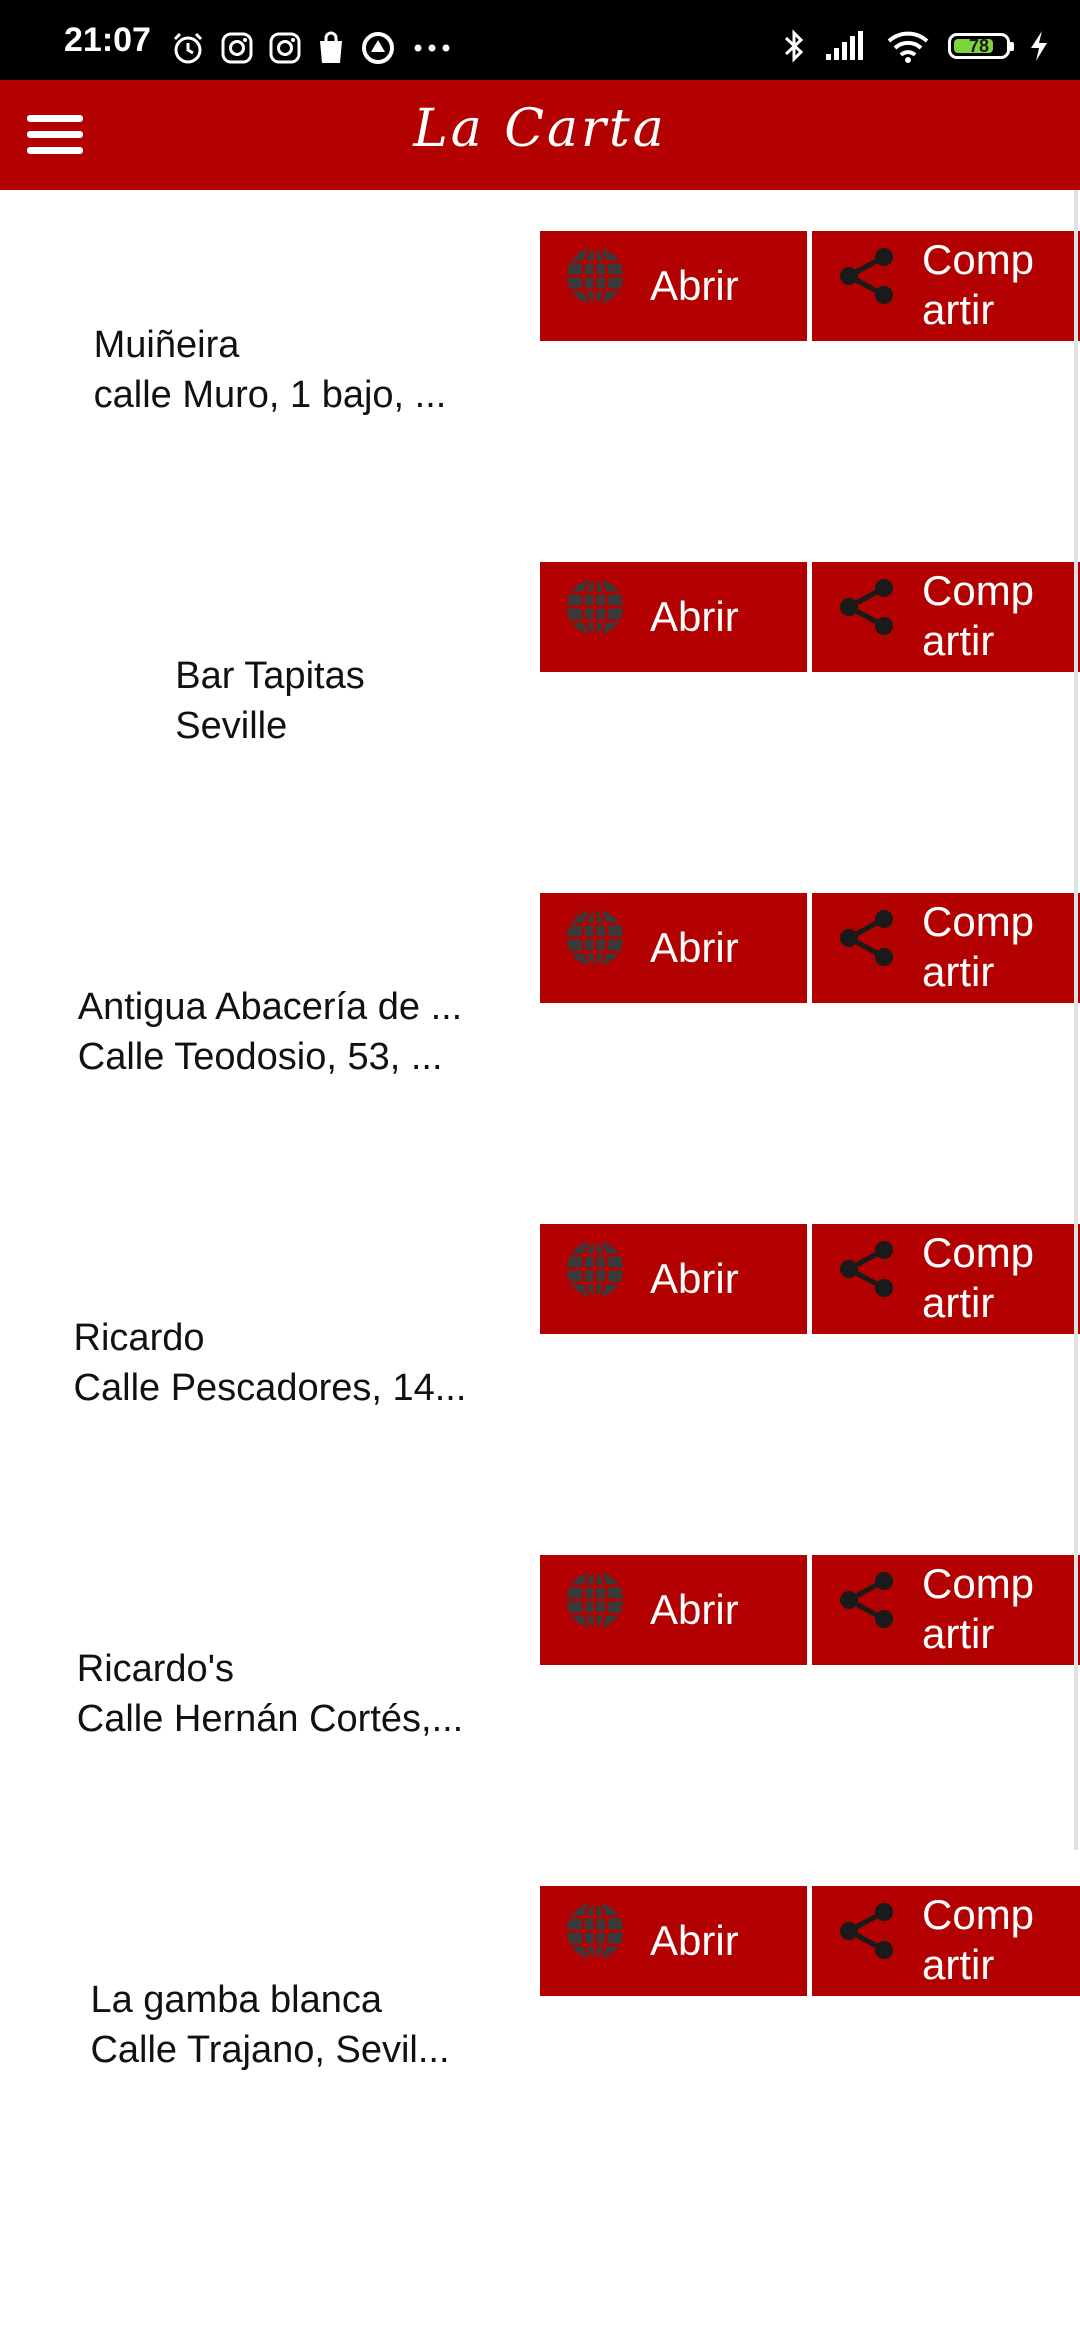  Describe the element at coordinates (270, 676) in the screenshot. I see `restaurant-name: Bar Tapitas` at that location.